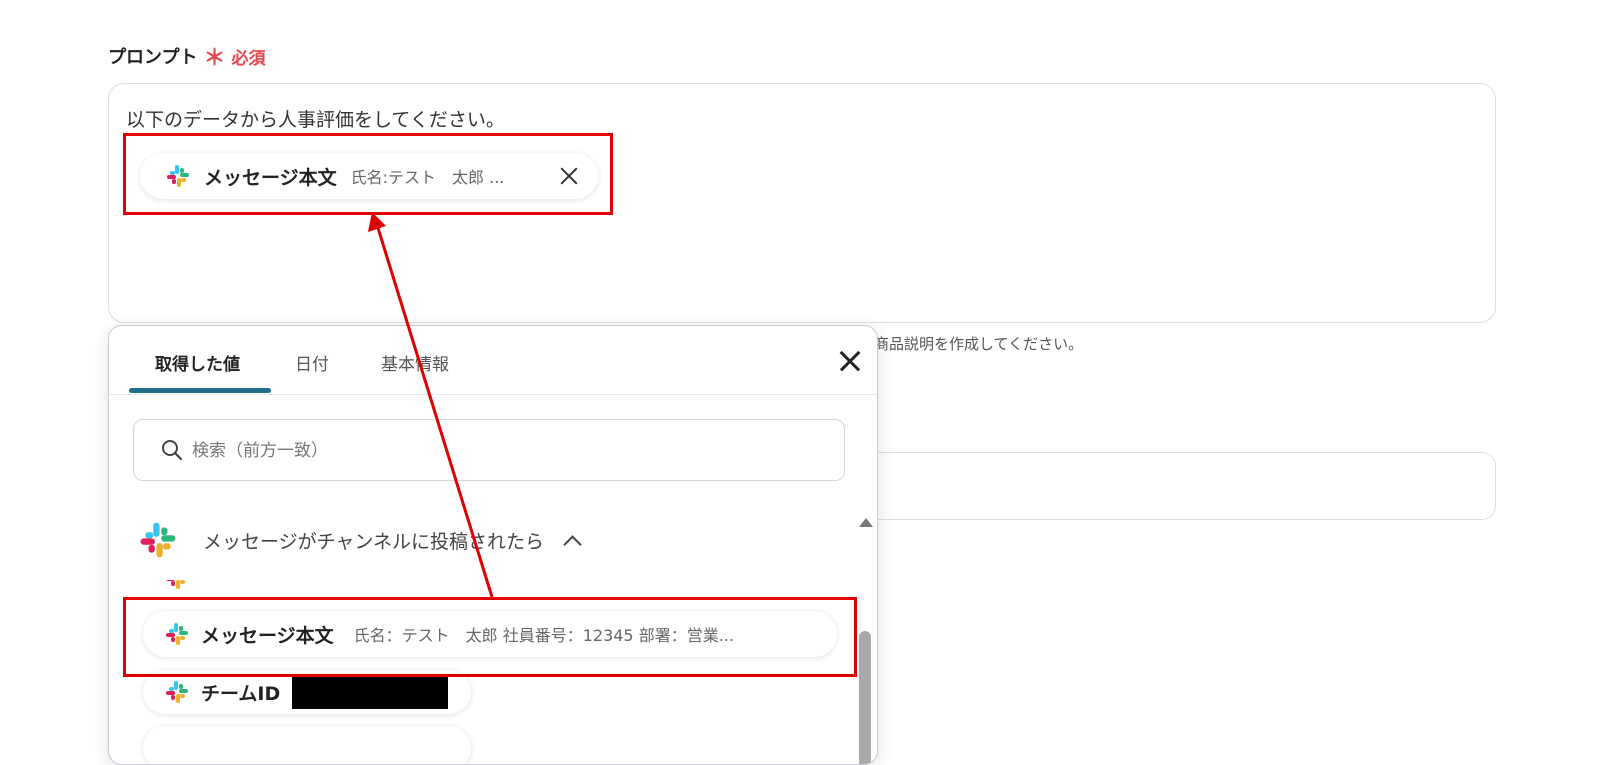 The image size is (1600, 765). What do you see at coordinates (312, 362) in the screenshot?
I see `tab-date: 日付` at bounding box center [312, 362].